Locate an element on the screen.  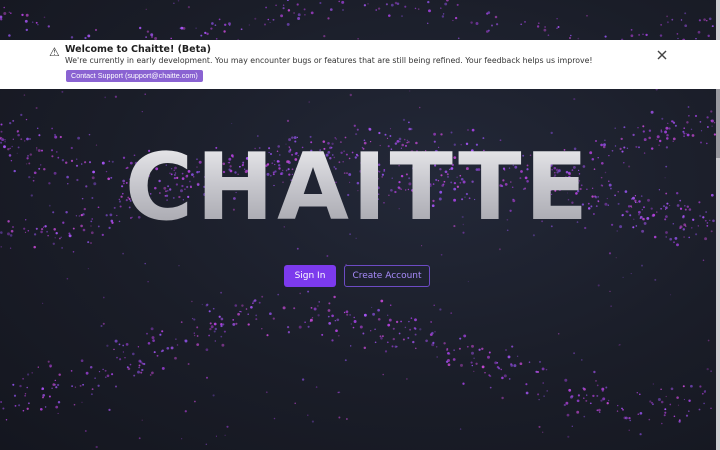
contact-support-button: Contact Support (support@chaitte.com) is located at coordinates (134, 76).